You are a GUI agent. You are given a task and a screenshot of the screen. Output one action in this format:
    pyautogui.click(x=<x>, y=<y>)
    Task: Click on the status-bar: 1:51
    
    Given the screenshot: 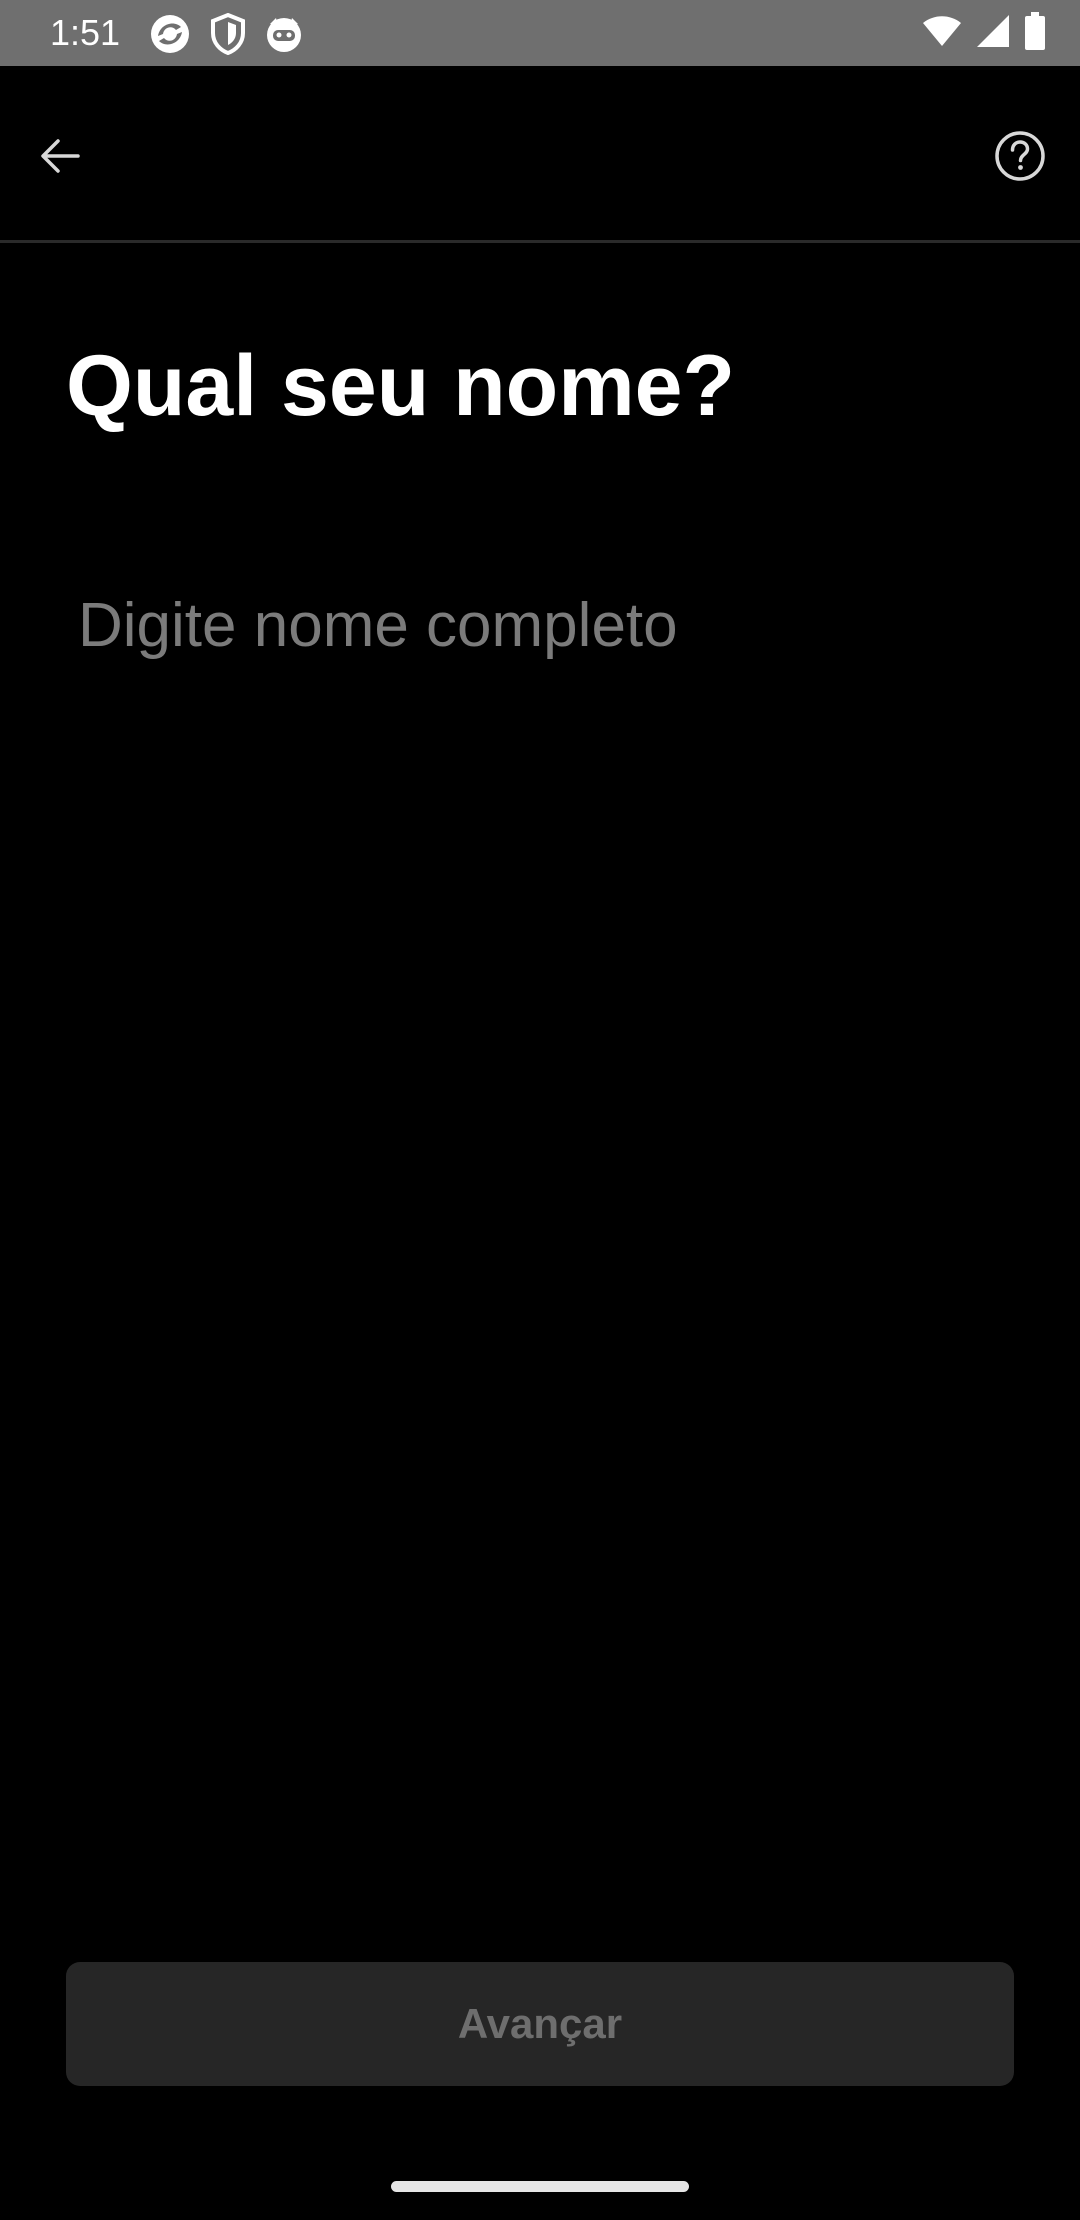 What is the action you would take?
    pyautogui.click(x=540, y=33)
    